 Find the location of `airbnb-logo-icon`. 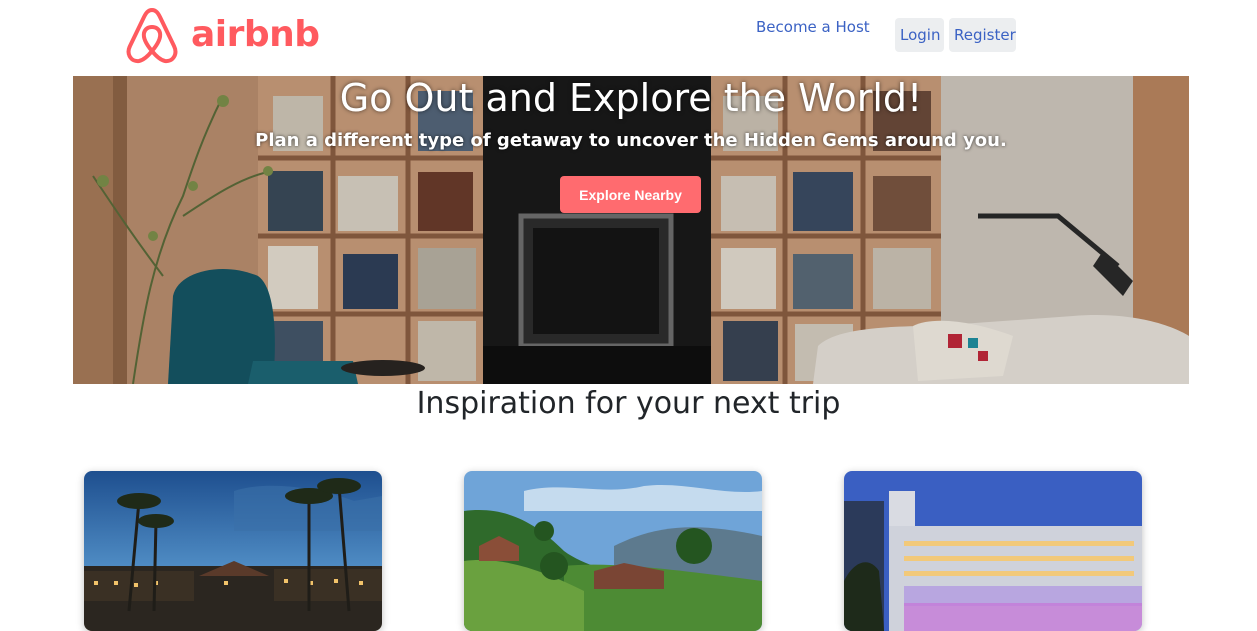

airbnb-logo-icon is located at coordinates (152, 36).